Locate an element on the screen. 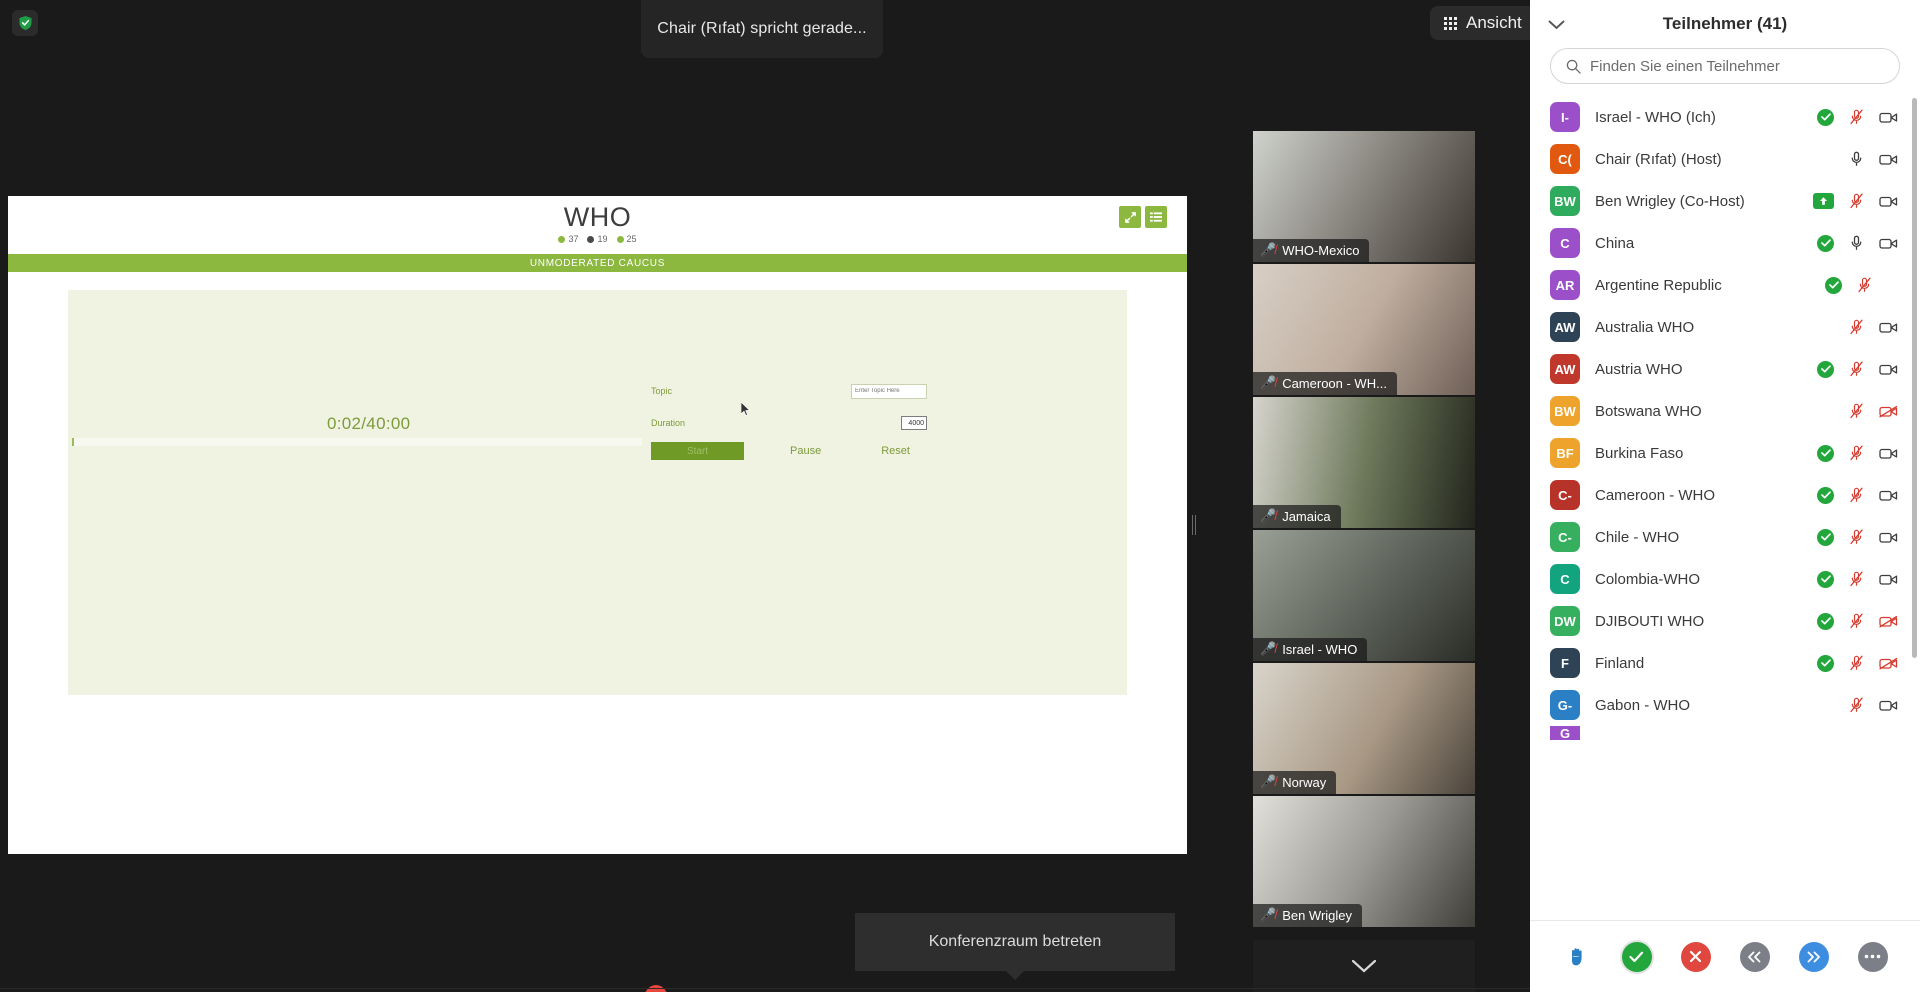 Image resolution: width=1920 pixels, height=992 pixels. x-circle-icon is located at coordinates (1695, 956).